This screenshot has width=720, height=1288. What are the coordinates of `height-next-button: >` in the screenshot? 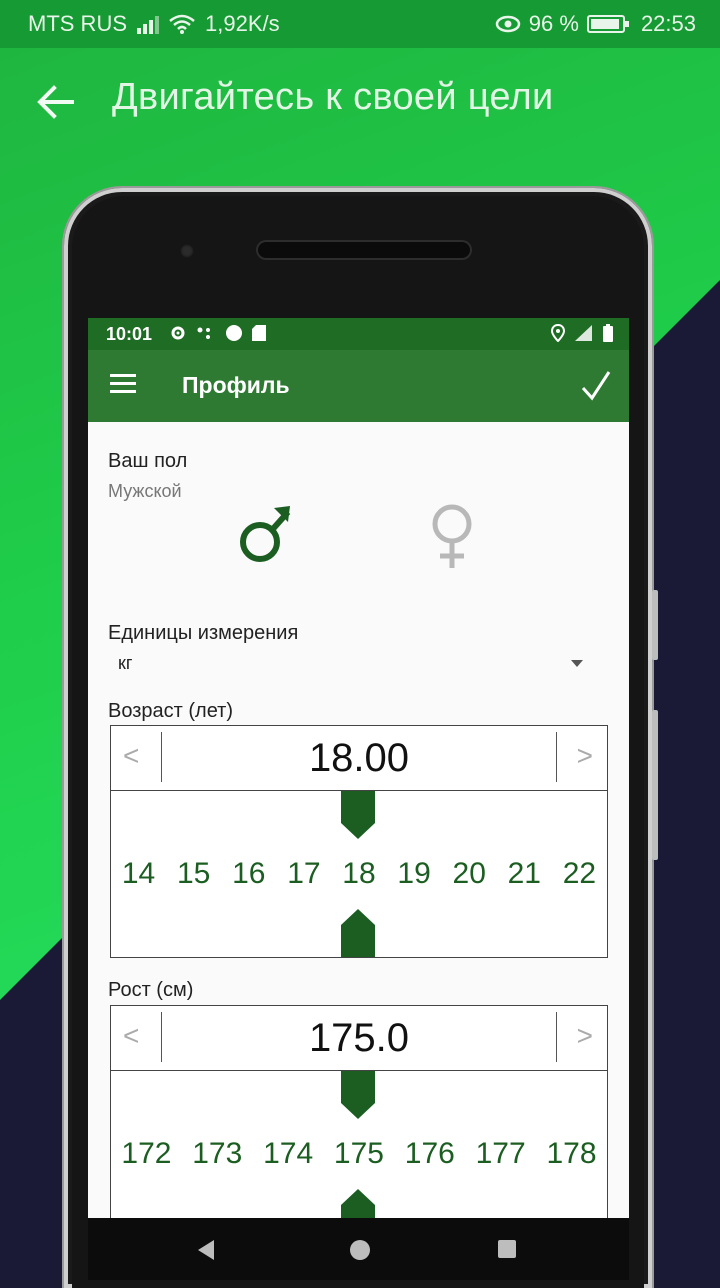 It's located at (585, 1036).